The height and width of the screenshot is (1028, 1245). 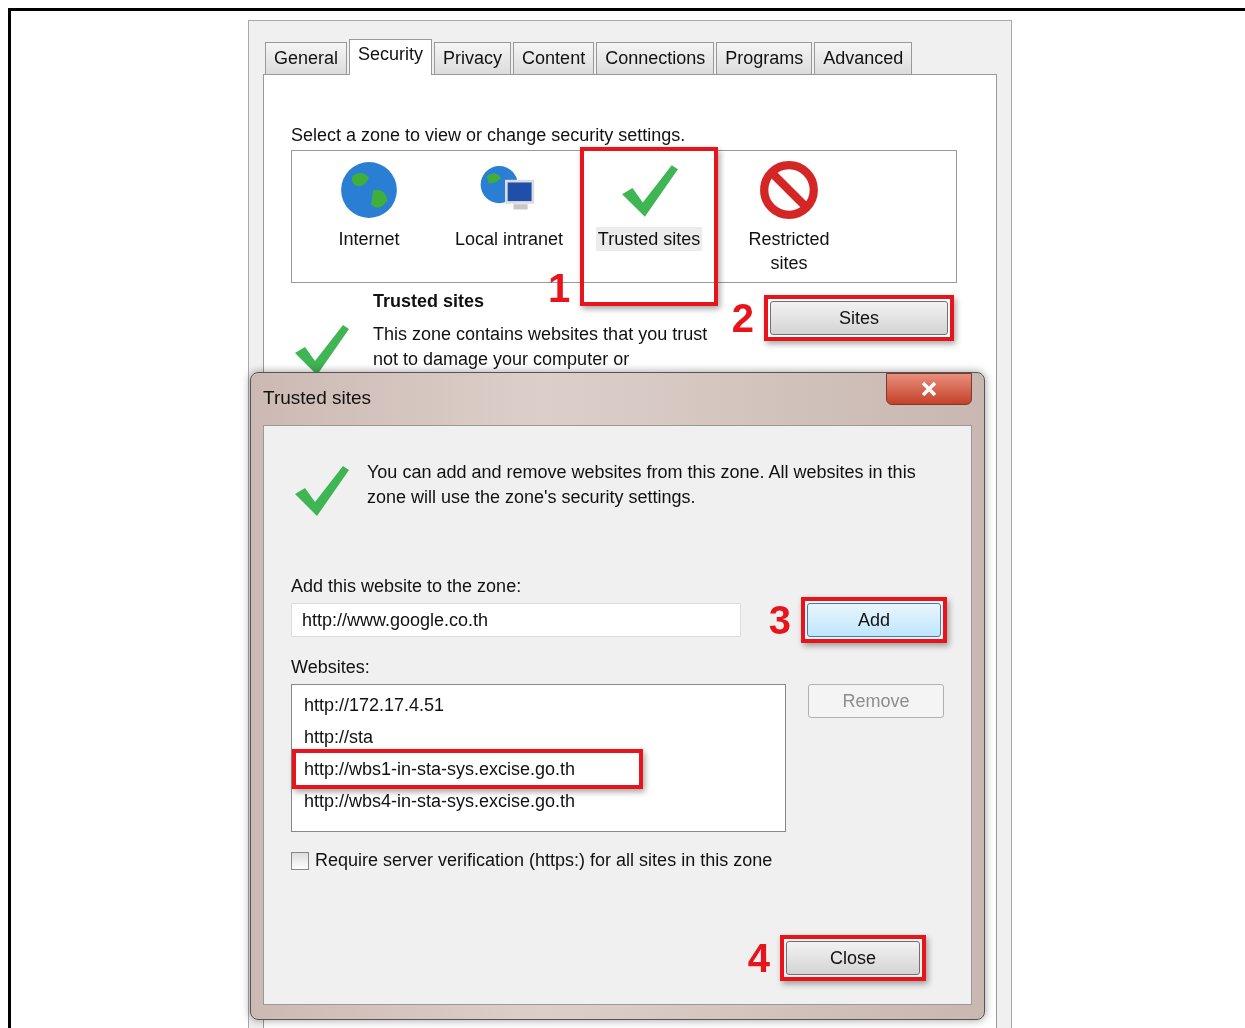 What do you see at coordinates (407, 586) in the screenshot?
I see `add-label: Add this website to the zone:` at bounding box center [407, 586].